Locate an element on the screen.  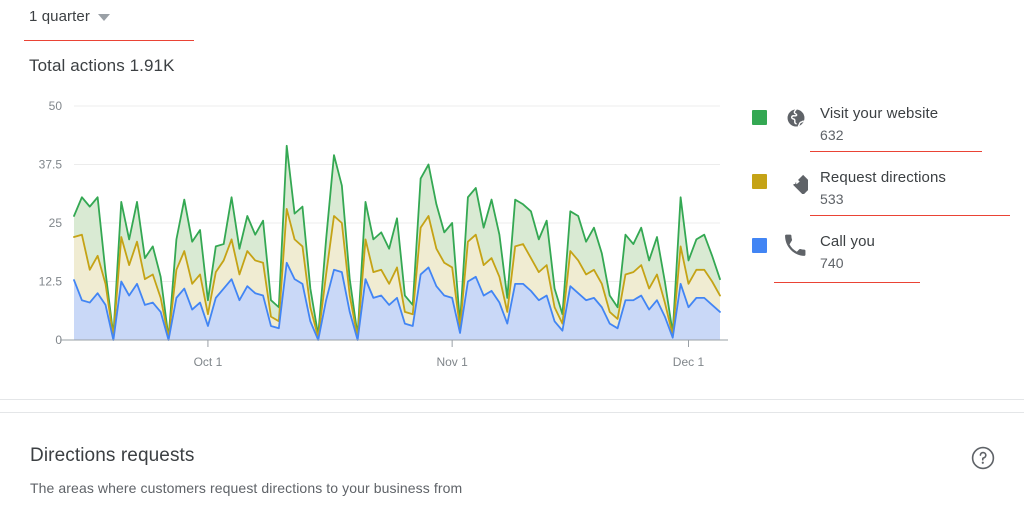
svg-text: 25 is located at coordinates (56, 223).